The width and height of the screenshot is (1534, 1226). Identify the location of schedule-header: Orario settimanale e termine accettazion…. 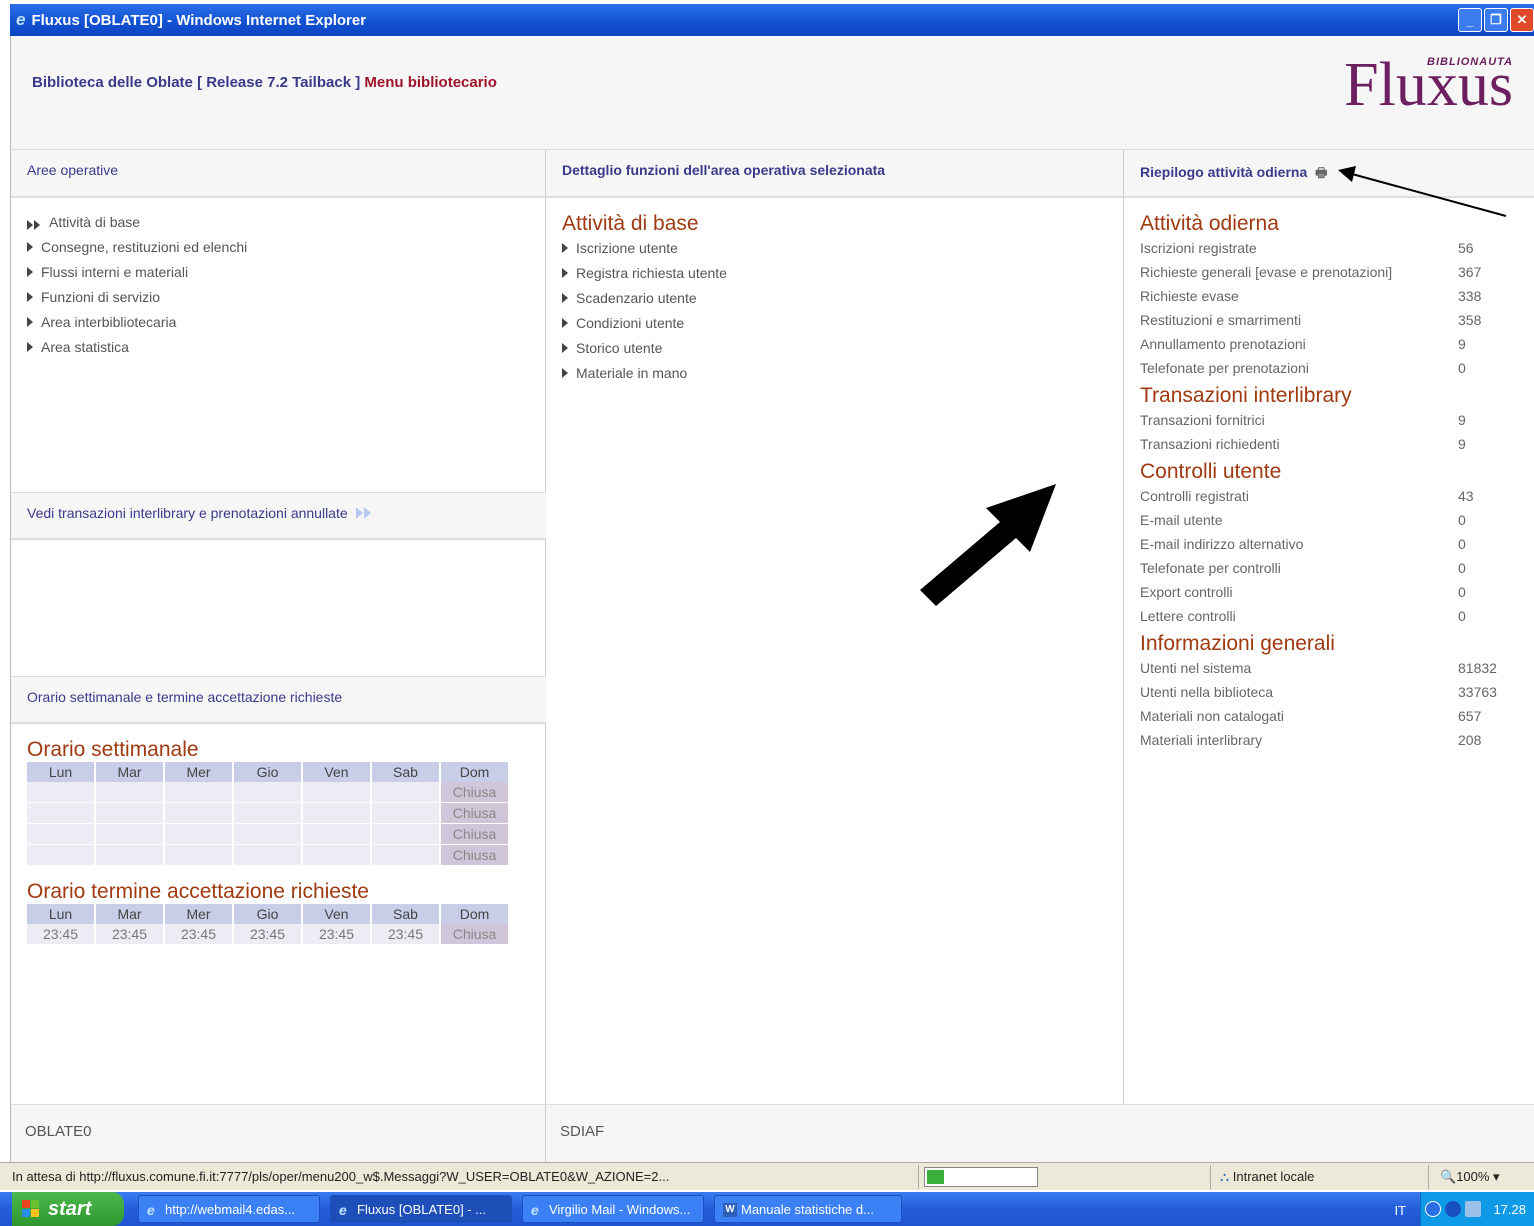
(278, 700).